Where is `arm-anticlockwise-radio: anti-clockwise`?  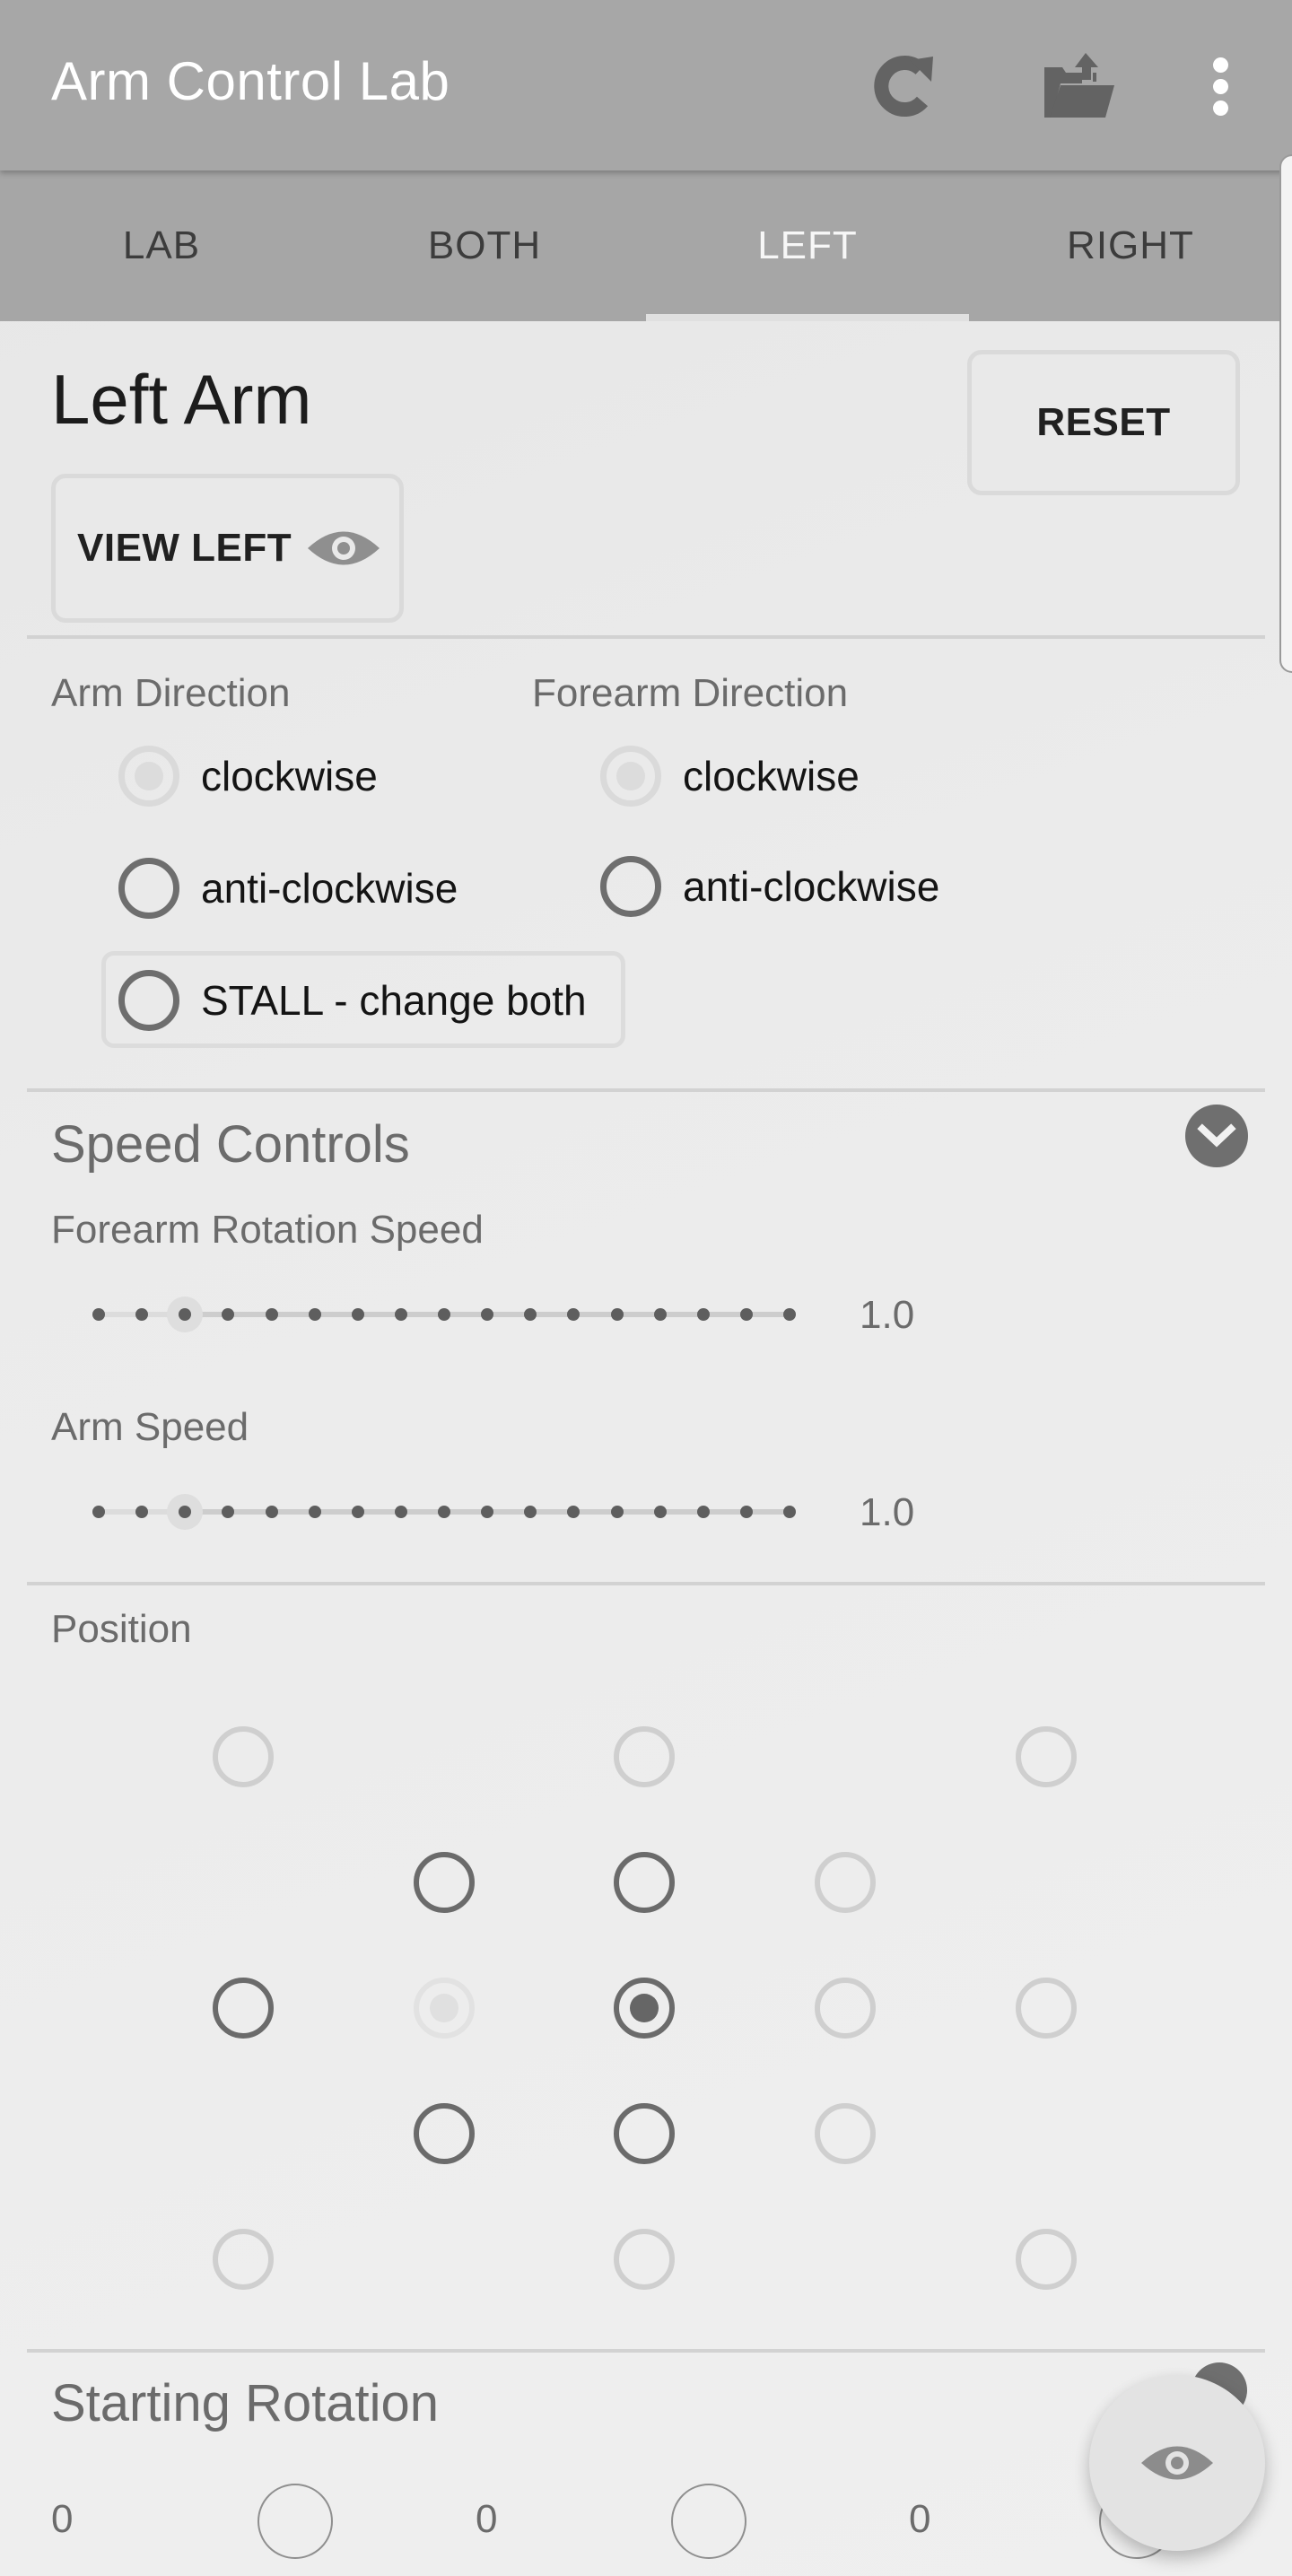 arm-anticlockwise-radio: anti-clockwise is located at coordinates (288, 888).